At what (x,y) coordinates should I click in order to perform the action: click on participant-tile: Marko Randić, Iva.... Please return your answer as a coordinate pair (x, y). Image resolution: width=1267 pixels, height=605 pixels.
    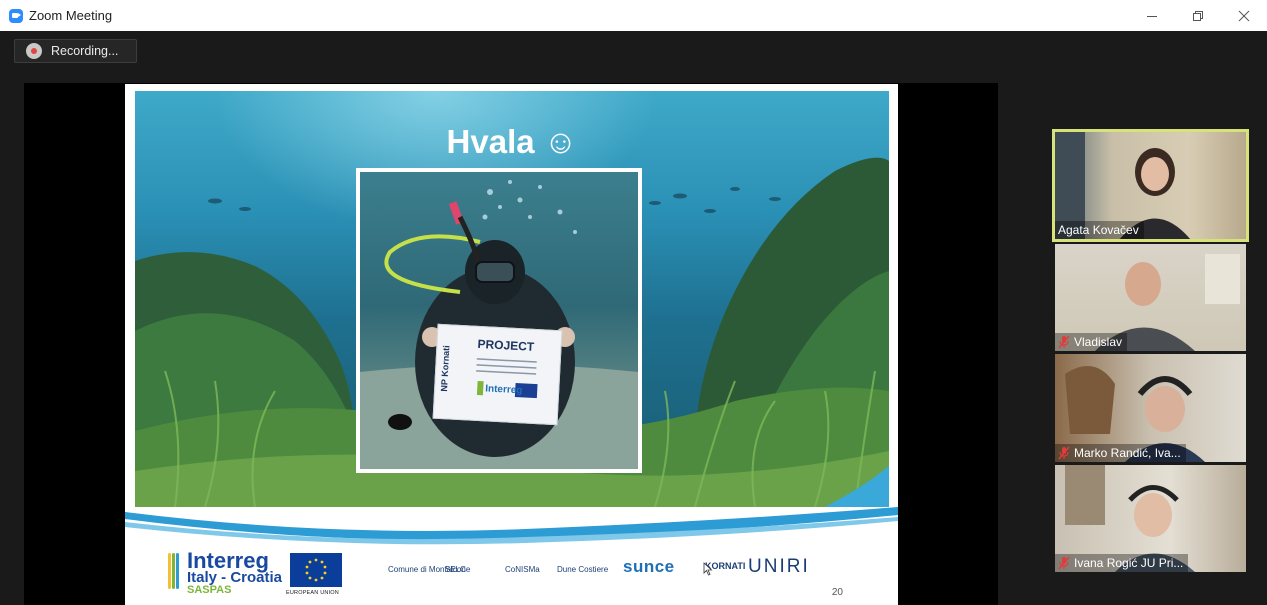
    Looking at the image, I should click on (1150, 408).